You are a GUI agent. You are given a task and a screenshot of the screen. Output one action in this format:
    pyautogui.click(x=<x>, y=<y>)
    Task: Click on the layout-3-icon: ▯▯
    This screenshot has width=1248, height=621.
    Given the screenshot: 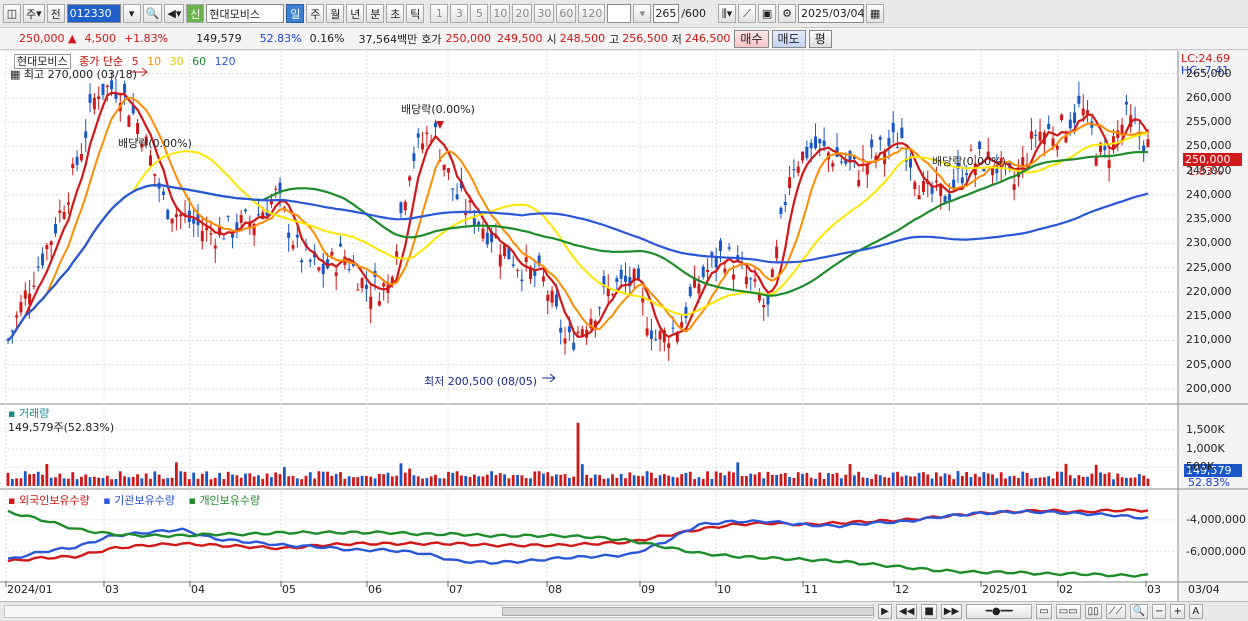 What is the action you would take?
    pyautogui.click(x=1093, y=611)
    